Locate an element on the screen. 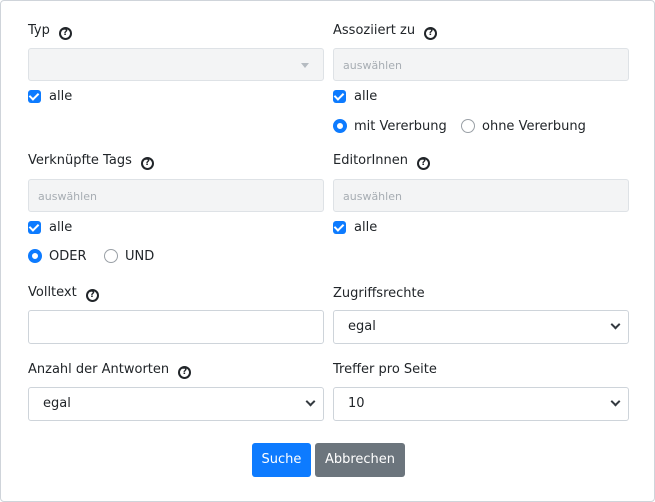 The image size is (655, 502). mit-vererbung-label: mit Vererbung is located at coordinates (400, 126).